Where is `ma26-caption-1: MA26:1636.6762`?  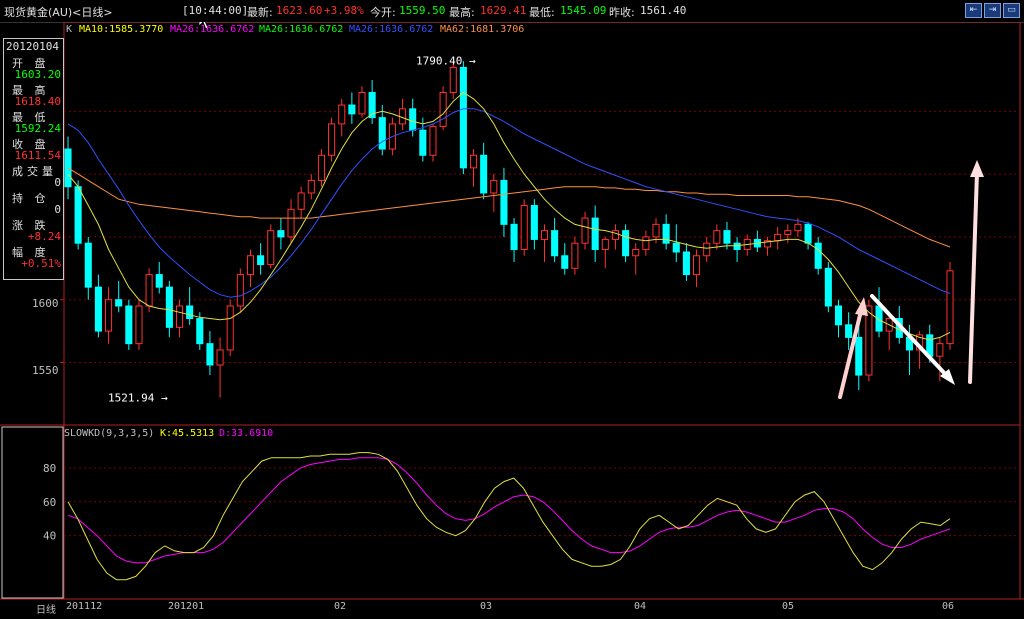
ma26-caption-1: MA26:1636.6762 is located at coordinates (212, 29).